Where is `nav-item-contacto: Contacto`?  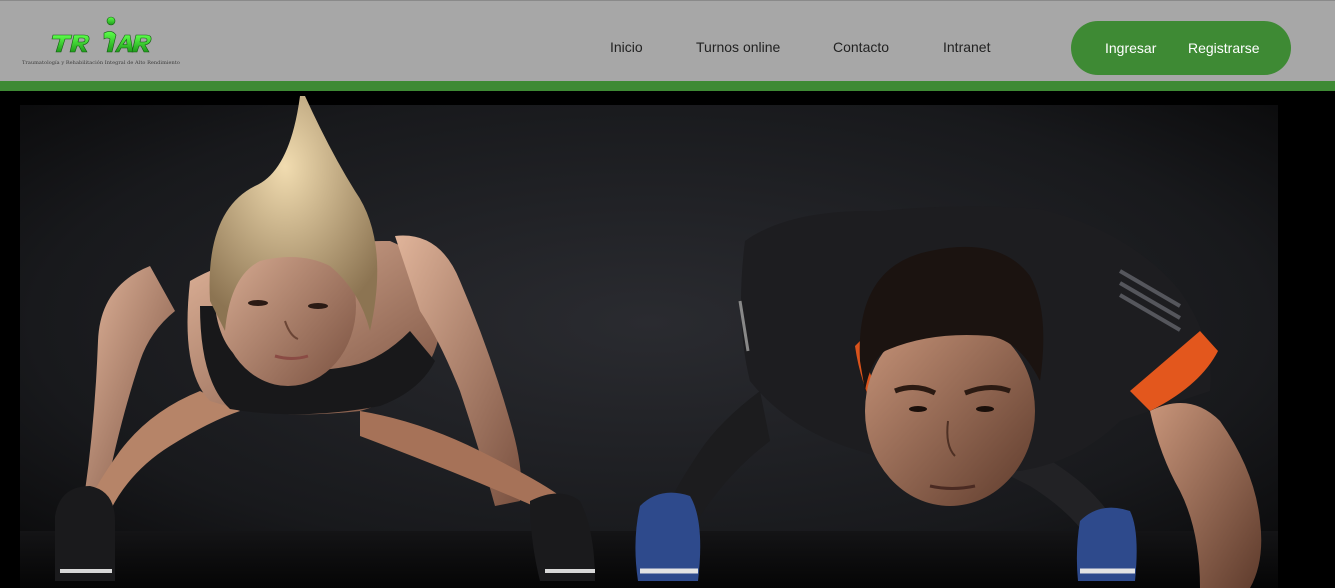 nav-item-contacto: Contacto is located at coordinates (861, 47).